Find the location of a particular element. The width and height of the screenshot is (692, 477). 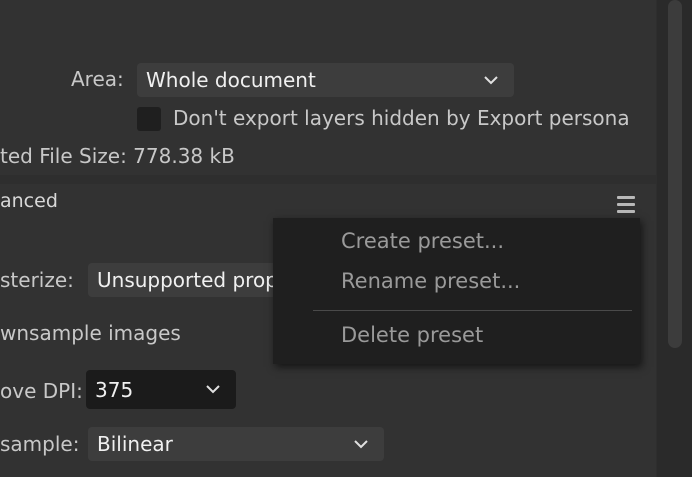

scrollbar-thumb is located at coordinates (675, 174).